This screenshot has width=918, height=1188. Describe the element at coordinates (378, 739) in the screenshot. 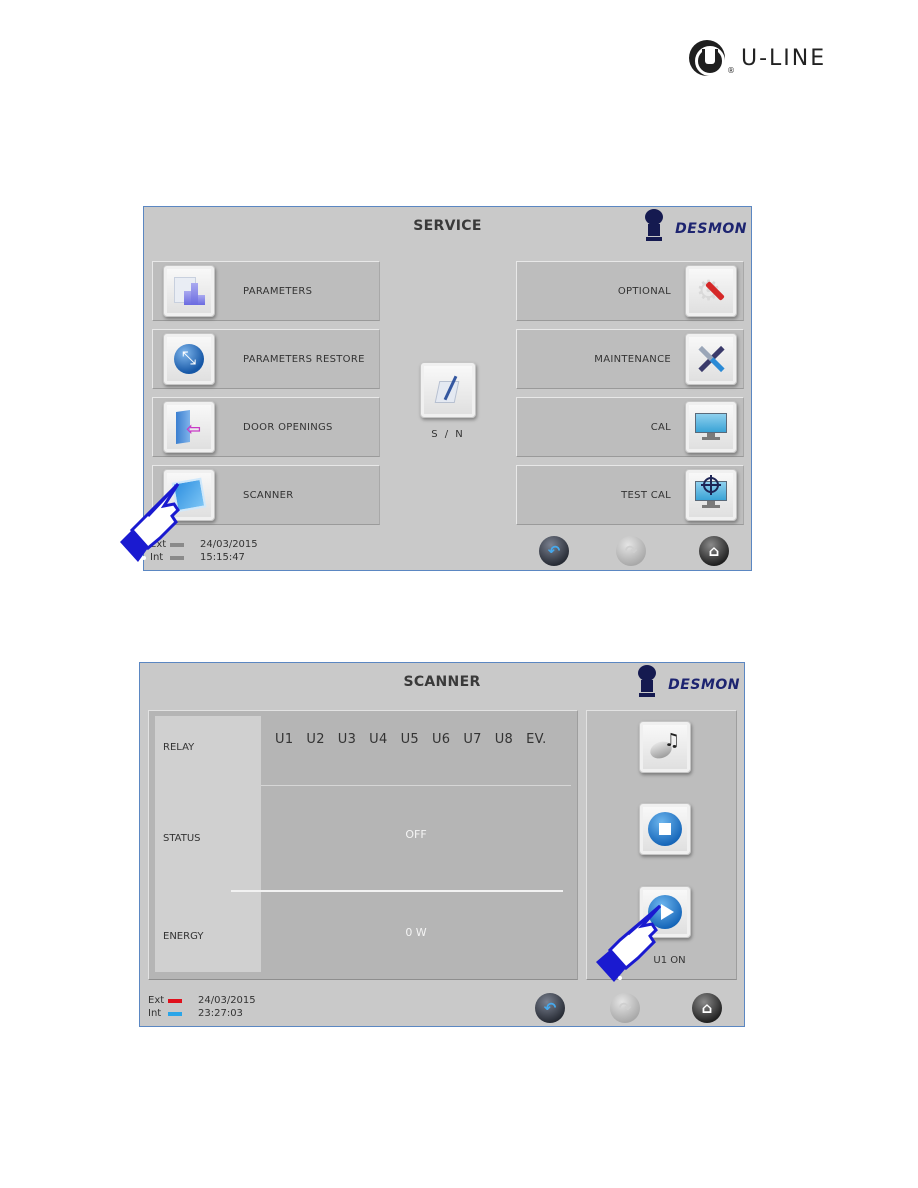

I see `relay-item: U4` at that location.